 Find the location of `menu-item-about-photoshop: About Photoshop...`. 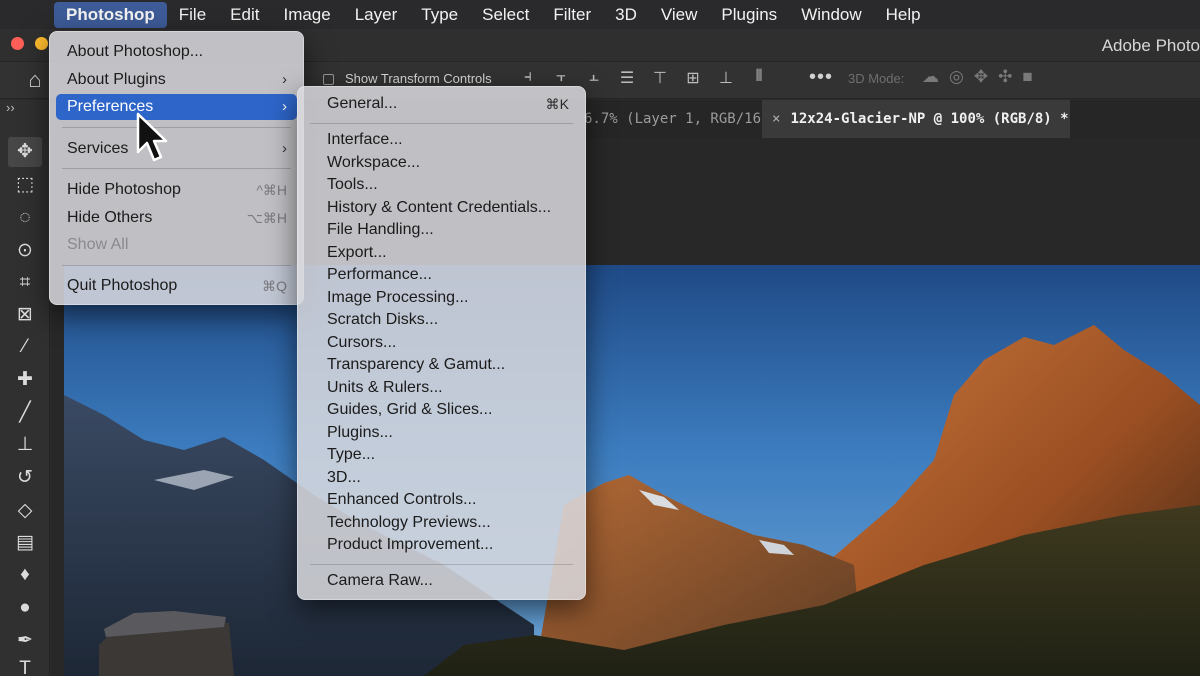

menu-item-about-photoshop: About Photoshop... is located at coordinates (176, 52).